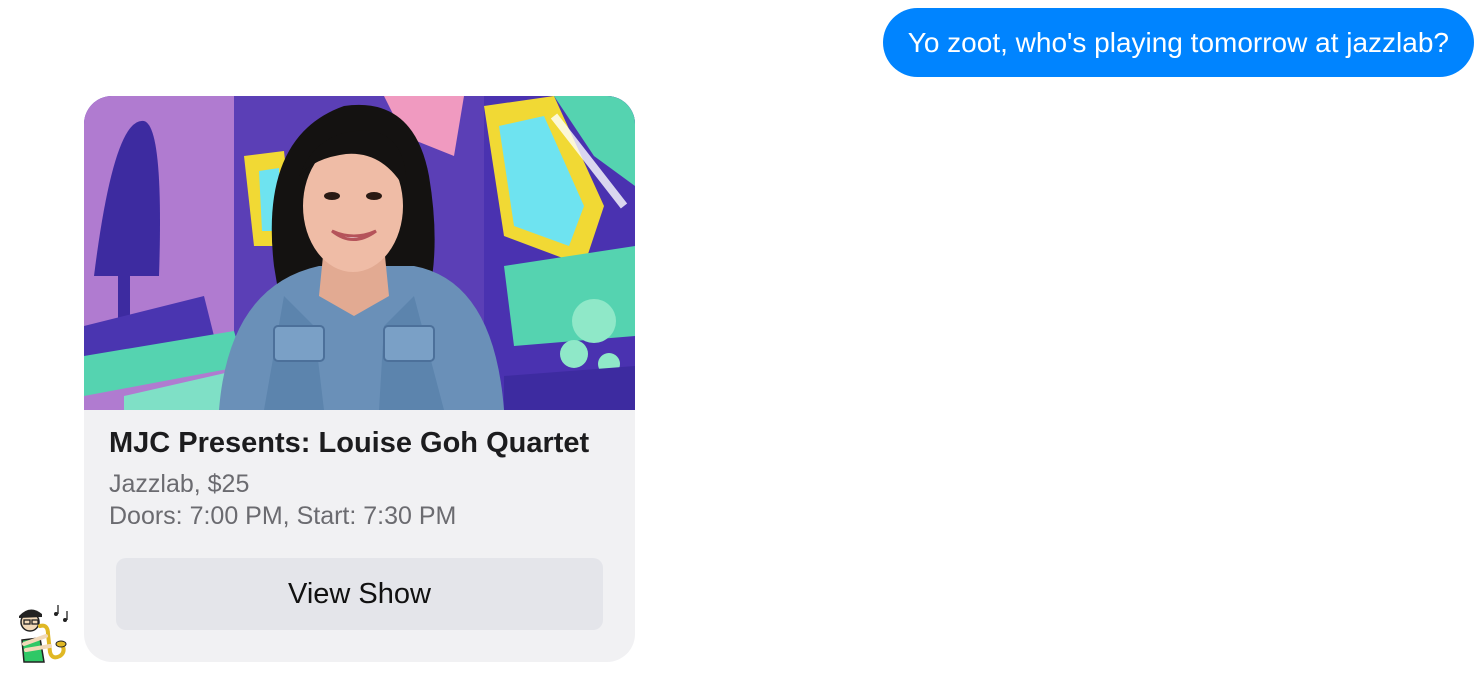  What do you see at coordinates (349, 443) in the screenshot?
I see `event-title: MJC Presents: Louise Goh Quartet` at bounding box center [349, 443].